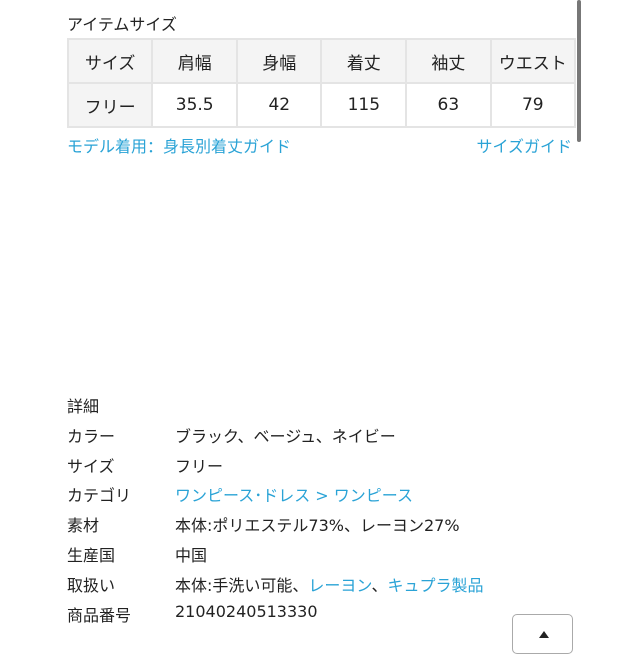 Image resolution: width=640 pixels, height=654 pixels. I want to click on cell: 79, so click(532, 105).